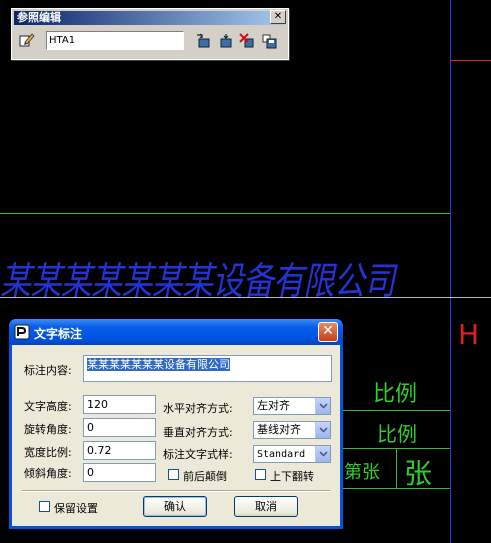 This screenshot has height=543, width=491. I want to click on h-align-select: 左对齐, so click(292, 406).